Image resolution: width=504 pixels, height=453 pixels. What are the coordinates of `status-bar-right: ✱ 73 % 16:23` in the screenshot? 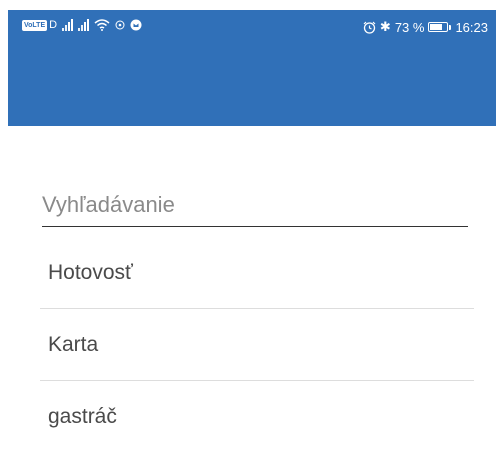 It's located at (425, 27).